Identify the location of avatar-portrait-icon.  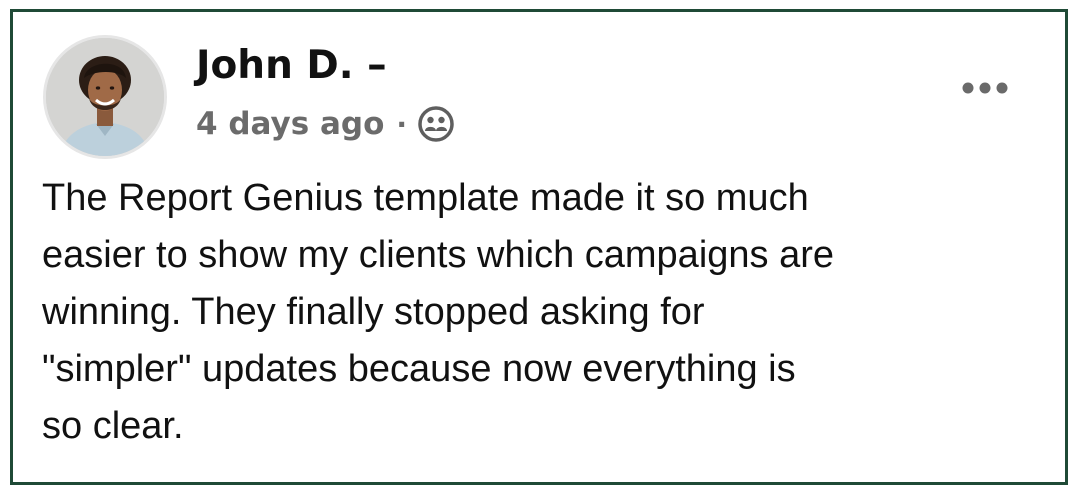
(105, 97).